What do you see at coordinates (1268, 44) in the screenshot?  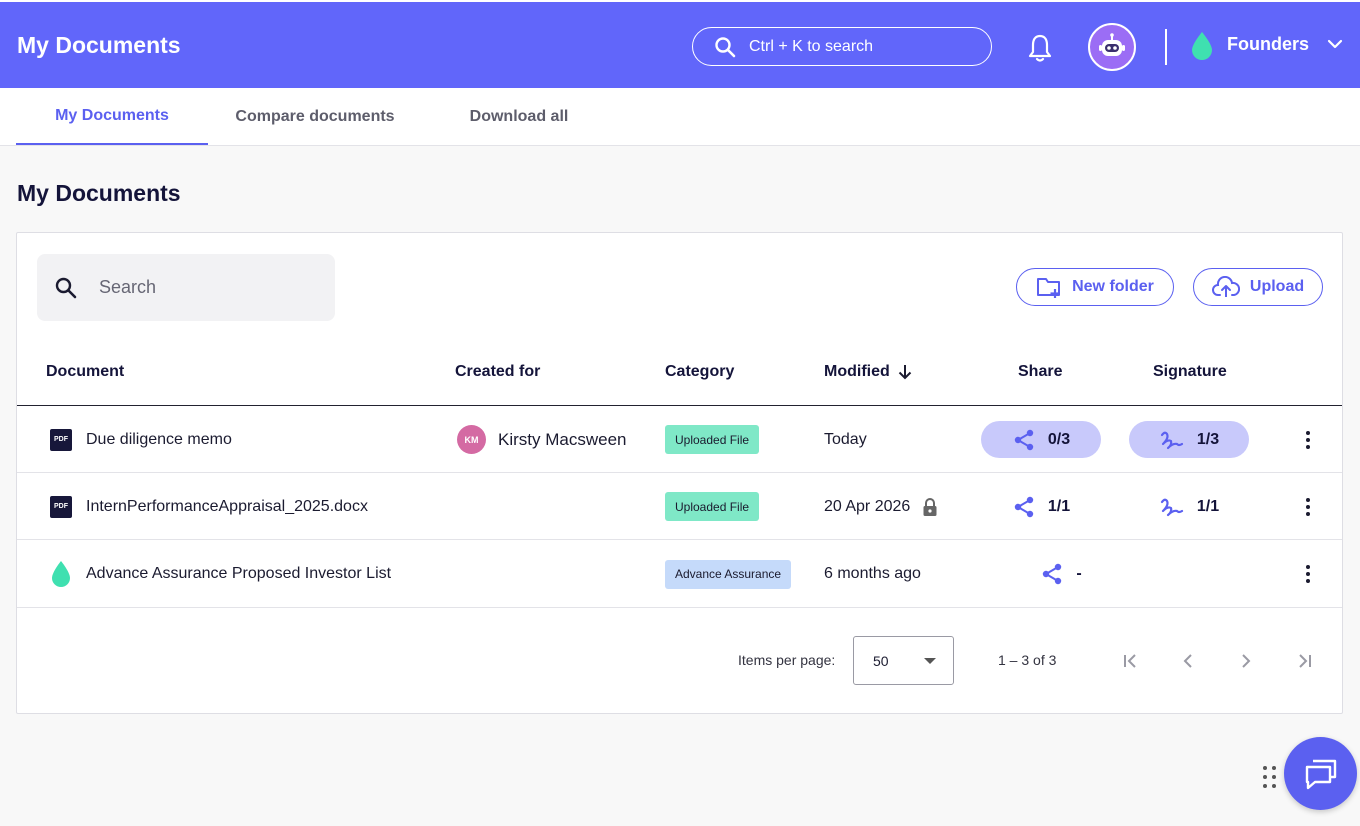 I see `org-switcher-label: Founders` at bounding box center [1268, 44].